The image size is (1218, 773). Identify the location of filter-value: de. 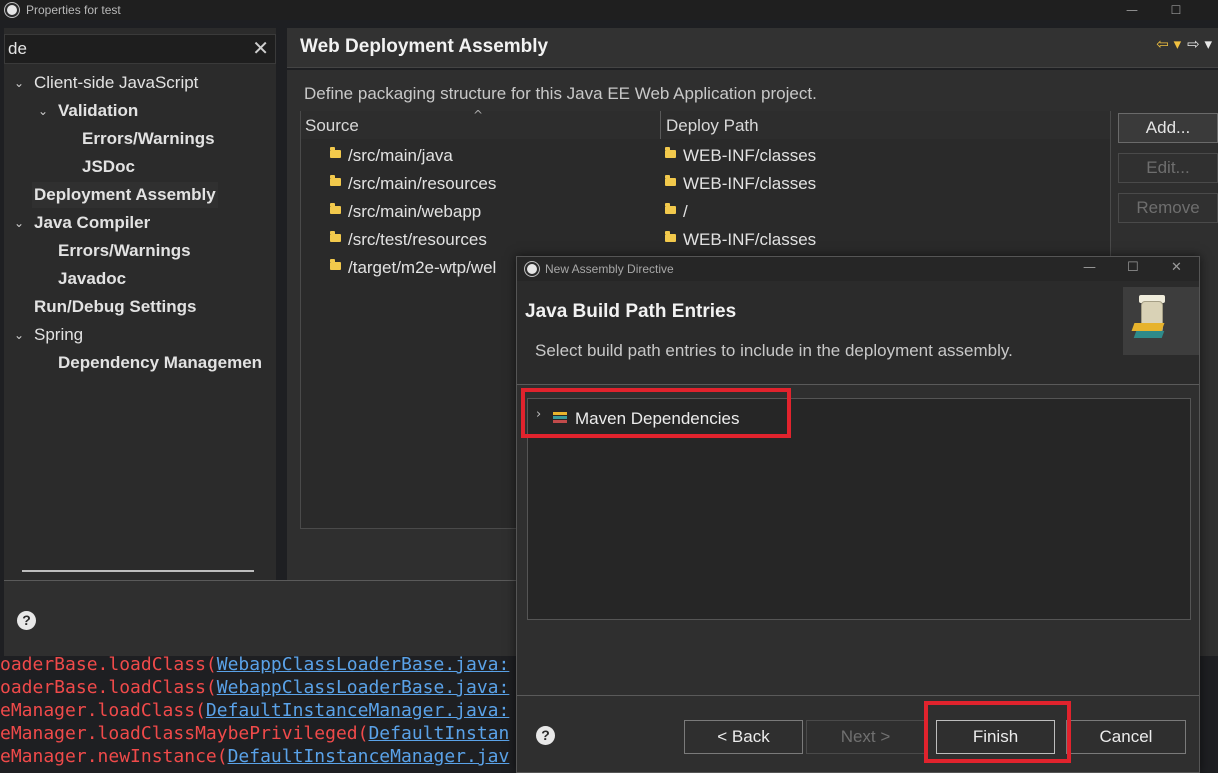
(17, 49).